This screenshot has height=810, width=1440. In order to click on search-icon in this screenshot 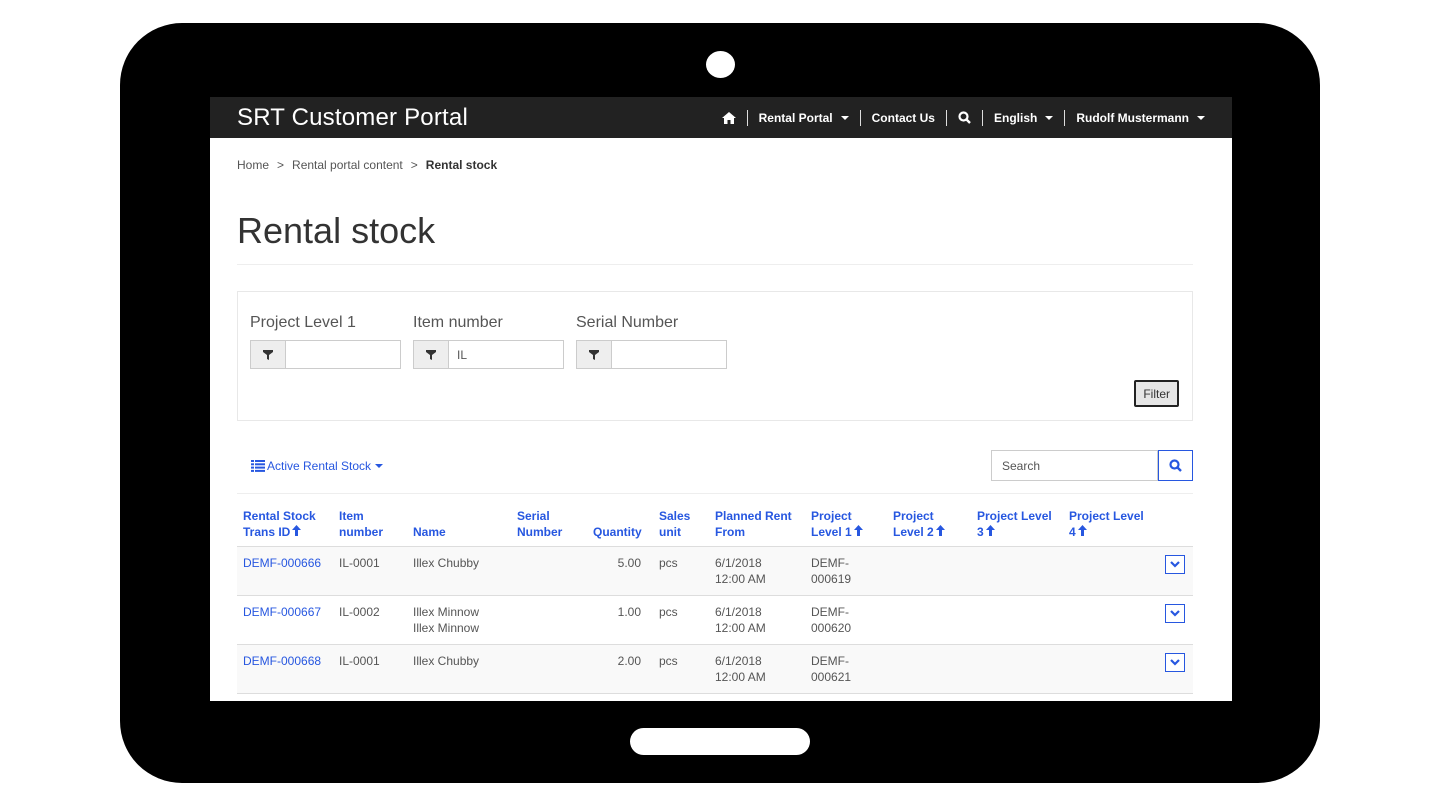, I will do `click(964, 117)`.